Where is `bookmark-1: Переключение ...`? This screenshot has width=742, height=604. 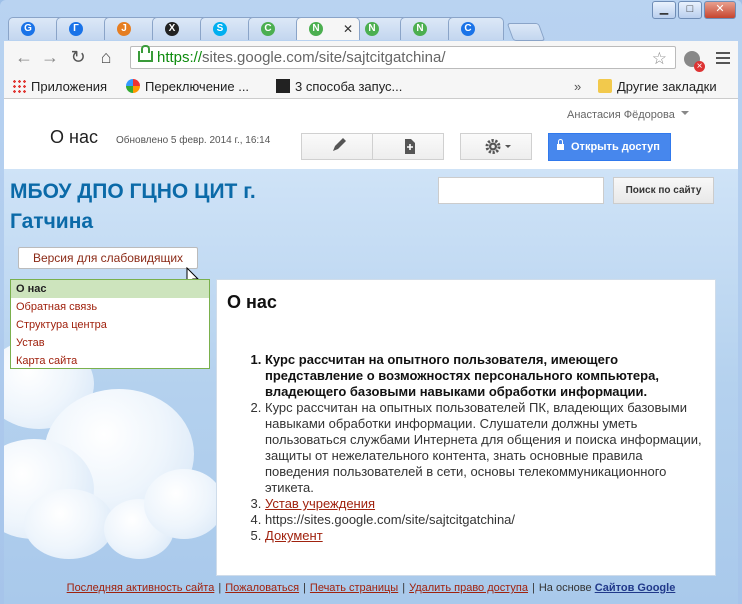
bookmark-1: Переключение ... is located at coordinates (187, 86).